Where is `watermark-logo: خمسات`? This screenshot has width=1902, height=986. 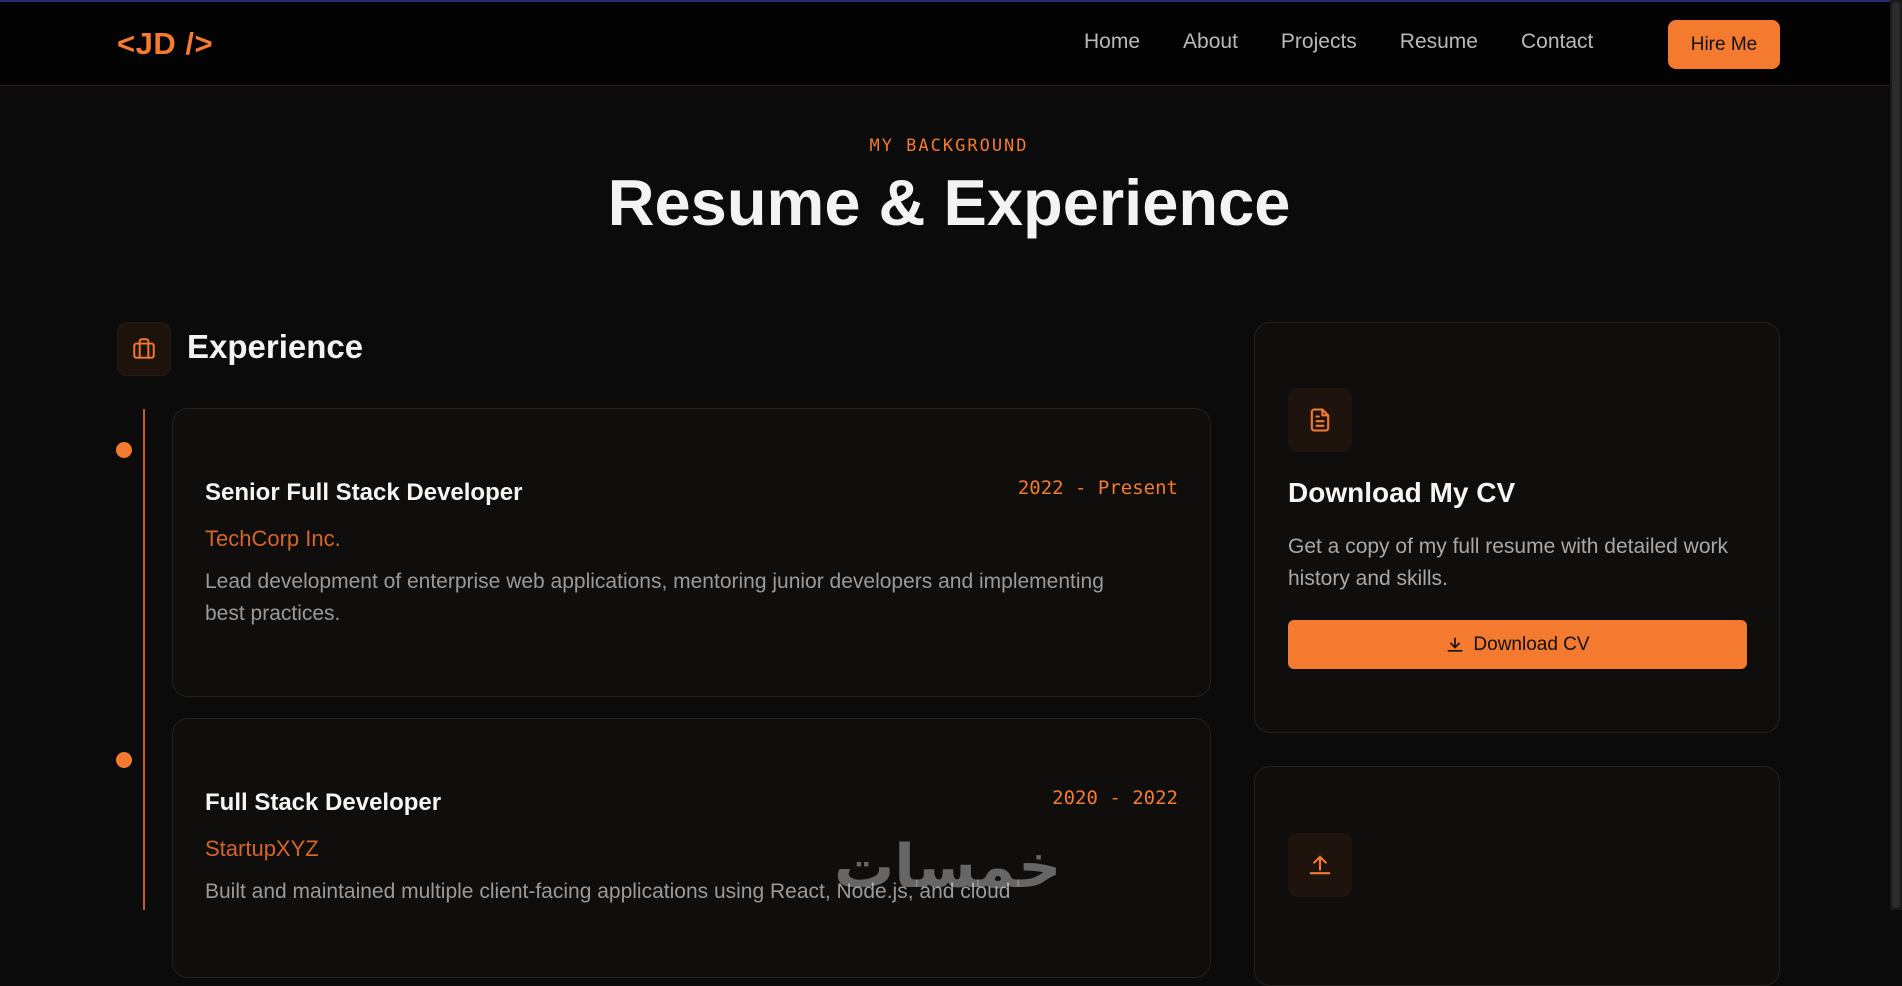 watermark-logo: خمسات is located at coordinates (948, 867).